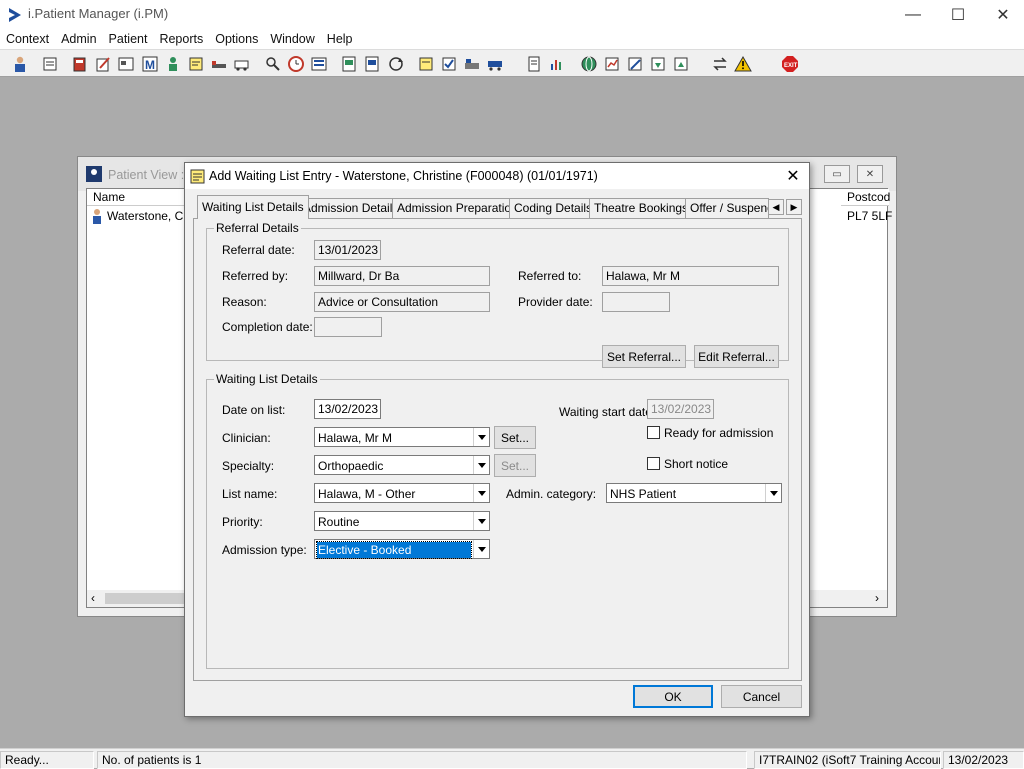  Describe the element at coordinates (93, 598) in the screenshot. I see `scroll-left-icon: ‹` at that location.